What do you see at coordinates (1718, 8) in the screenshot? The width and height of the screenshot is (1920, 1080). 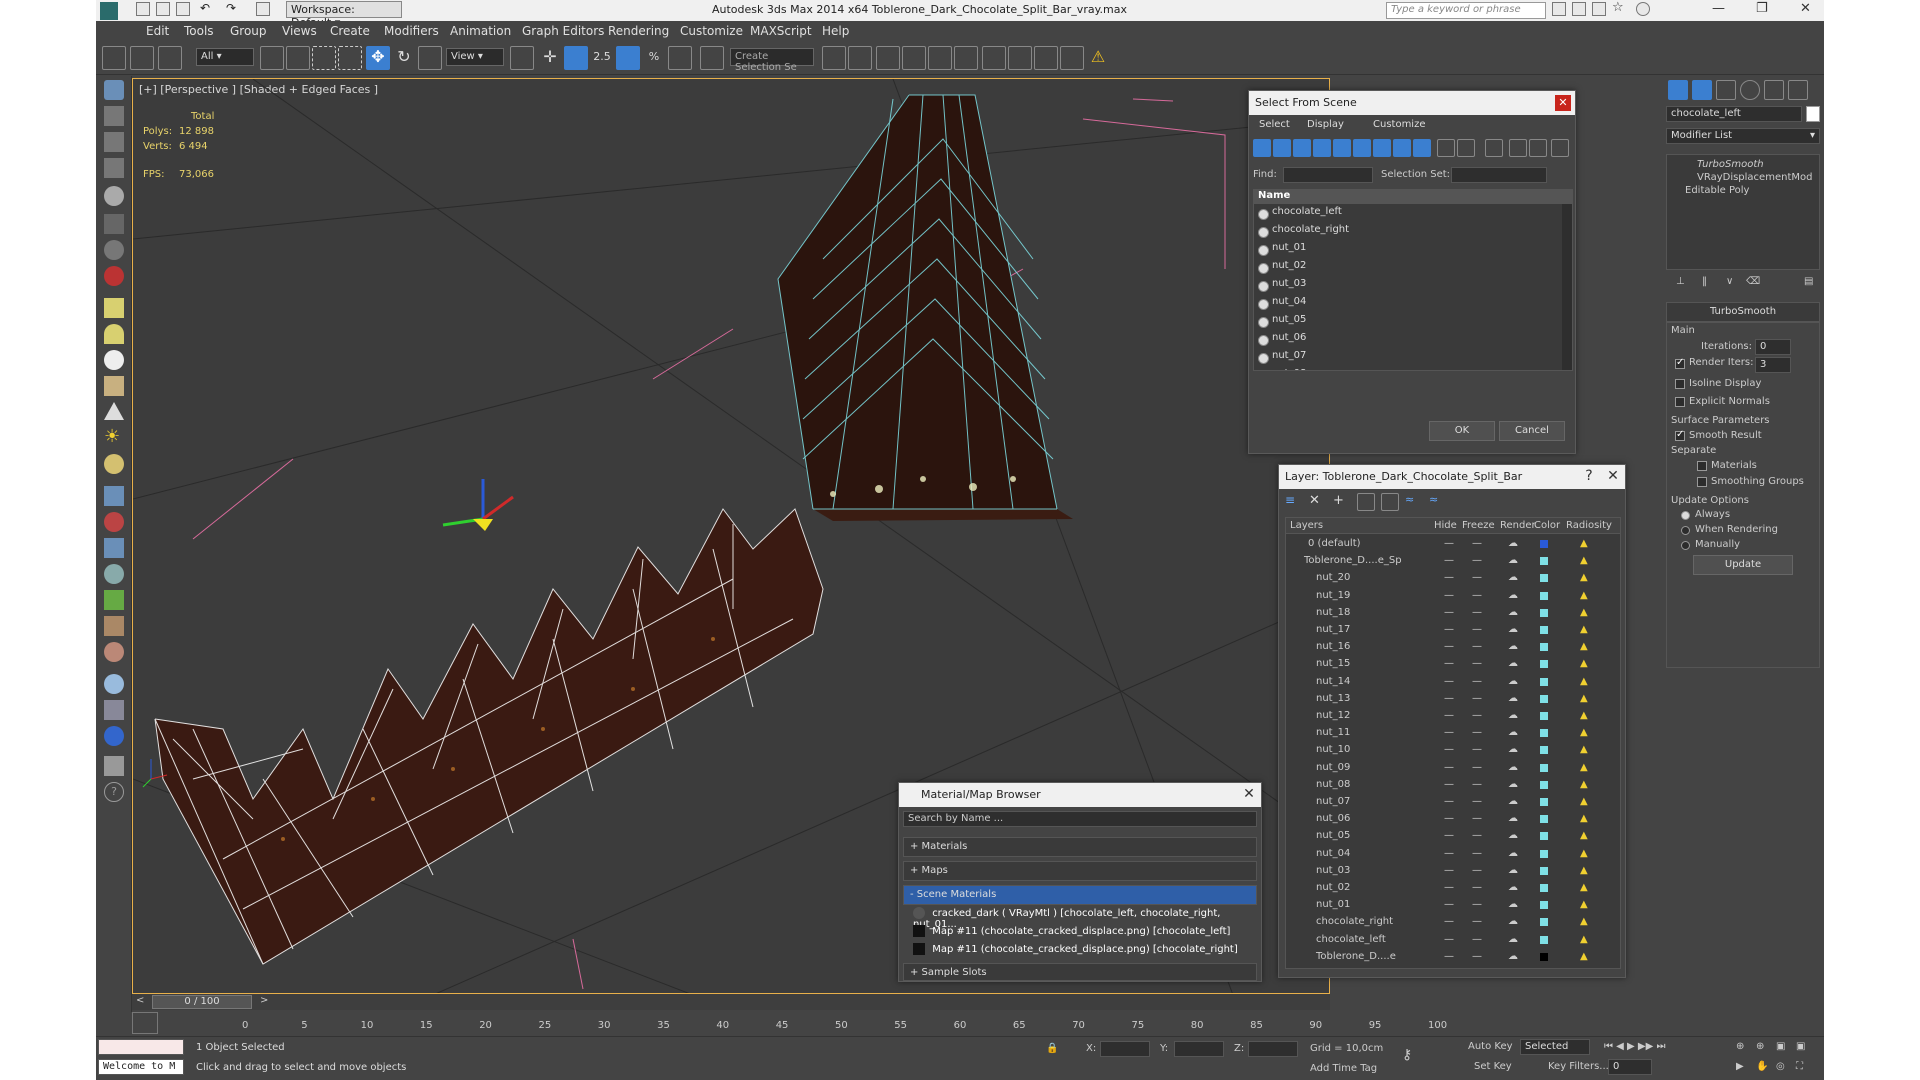 I see `minimize-button: —` at bounding box center [1718, 8].